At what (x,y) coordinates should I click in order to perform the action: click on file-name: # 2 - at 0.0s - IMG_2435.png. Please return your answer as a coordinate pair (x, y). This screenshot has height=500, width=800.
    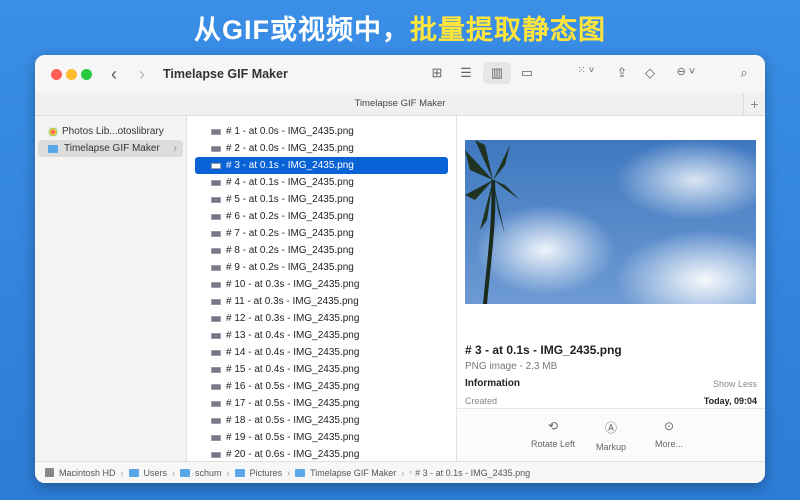
    Looking at the image, I should click on (290, 148).